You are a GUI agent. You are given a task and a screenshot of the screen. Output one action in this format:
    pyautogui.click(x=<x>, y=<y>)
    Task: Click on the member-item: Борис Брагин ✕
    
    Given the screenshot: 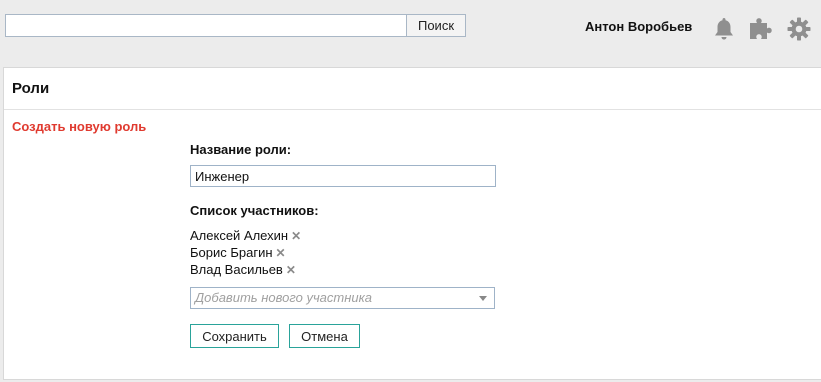 What is the action you would take?
    pyautogui.click(x=245, y=252)
    